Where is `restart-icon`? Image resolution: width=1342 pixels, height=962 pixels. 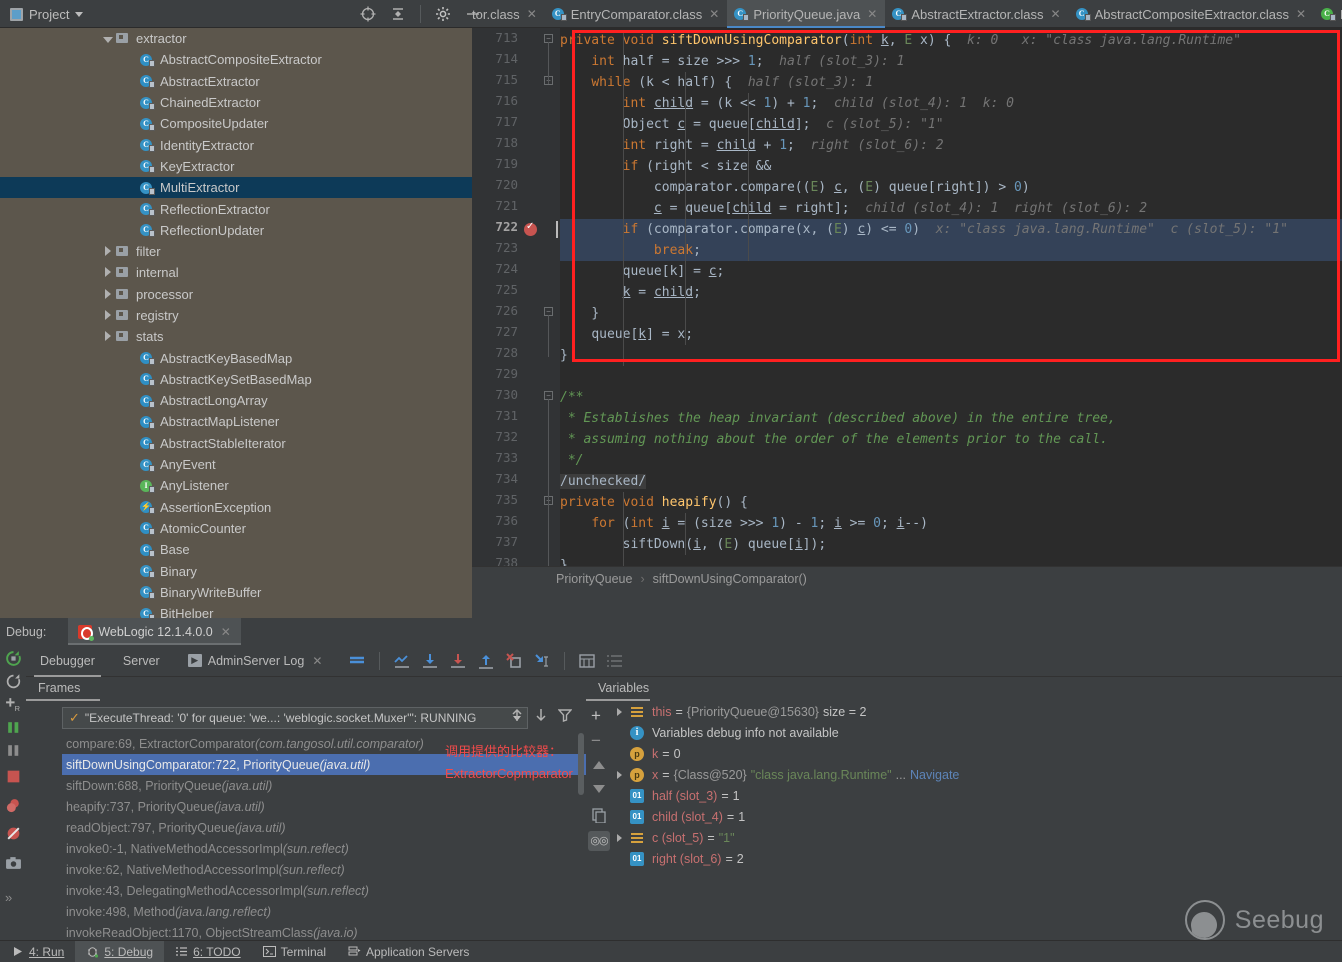
restart-icon is located at coordinates (13, 681).